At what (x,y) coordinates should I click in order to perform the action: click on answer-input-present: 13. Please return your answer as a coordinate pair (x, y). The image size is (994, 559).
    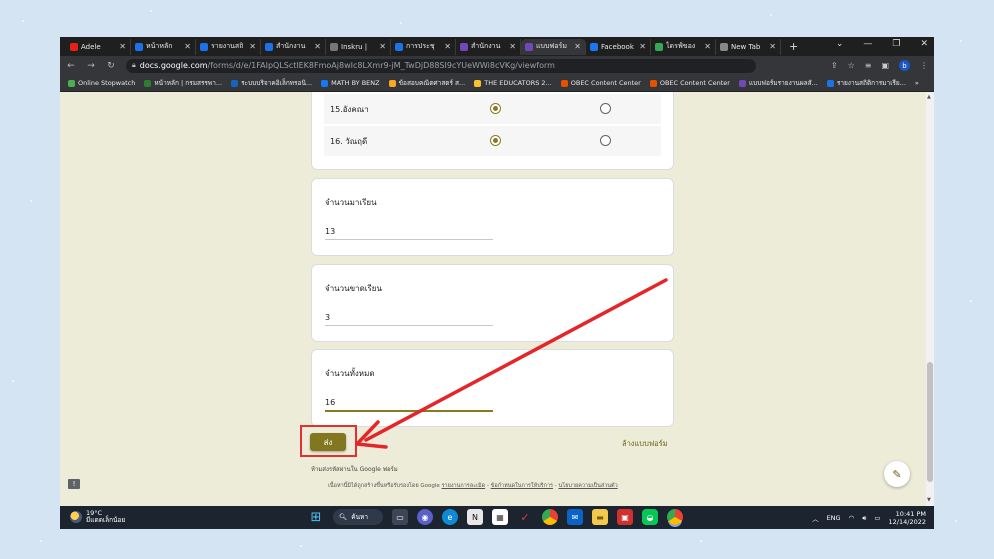
    Looking at the image, I should click on (409, 233).